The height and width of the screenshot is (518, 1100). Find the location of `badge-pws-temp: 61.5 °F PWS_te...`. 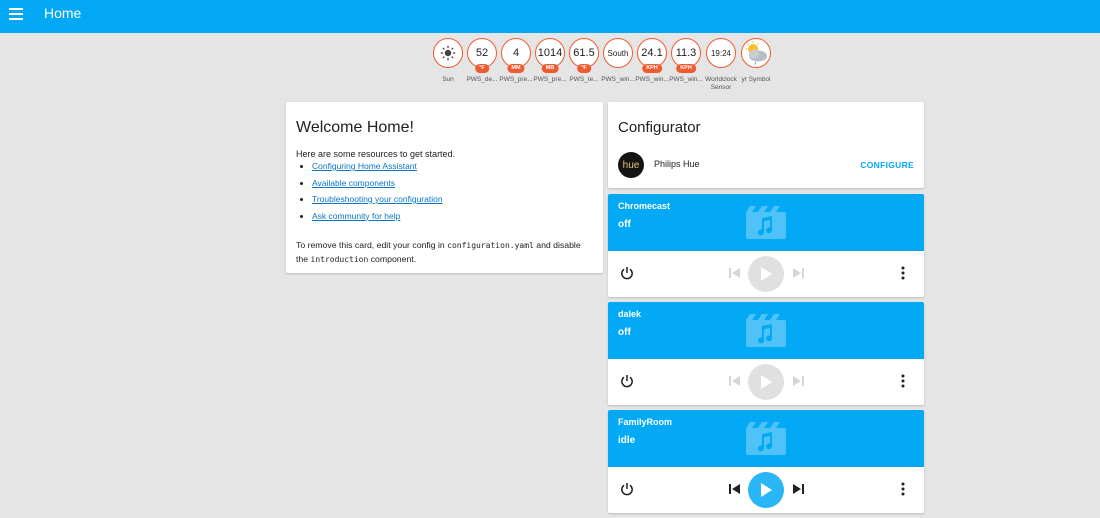

badge-pws-temp: 61.5 °F PWS_te... is located at coordinates (584, 61).